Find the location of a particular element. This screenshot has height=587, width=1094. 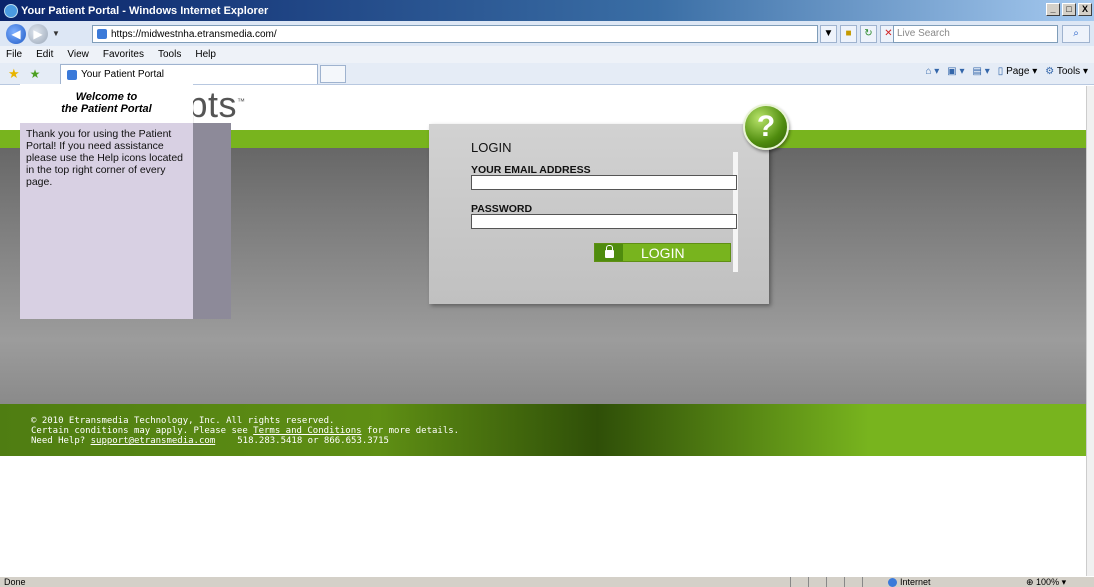

tools-menu-label: Tools is located at coordinates (1068, 71).